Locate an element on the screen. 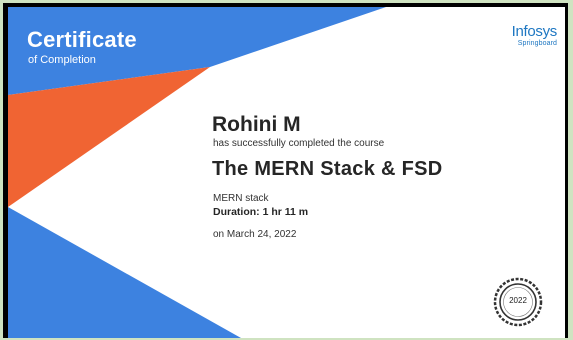 The height and width of the screenshot is (340, 573). year-badge: 2022 is located at coordinates (518, 302).